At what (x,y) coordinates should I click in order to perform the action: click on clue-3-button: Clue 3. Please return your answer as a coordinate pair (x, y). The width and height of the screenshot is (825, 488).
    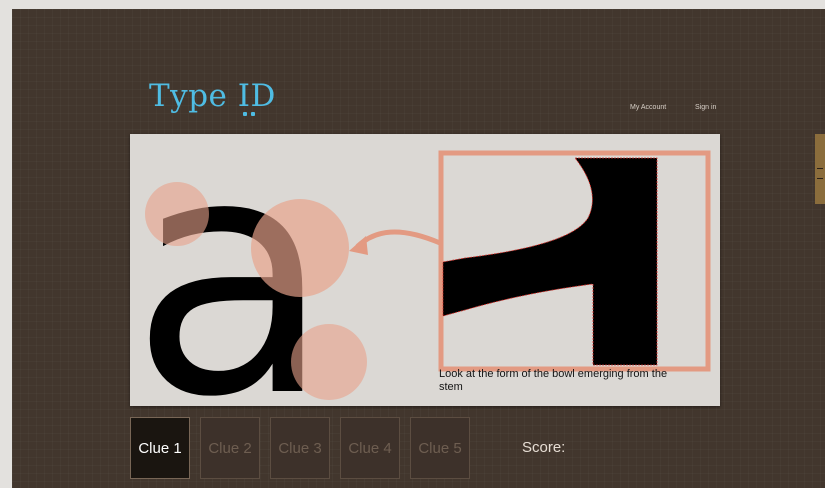
    Looking at the image, I should click on (300, 448).